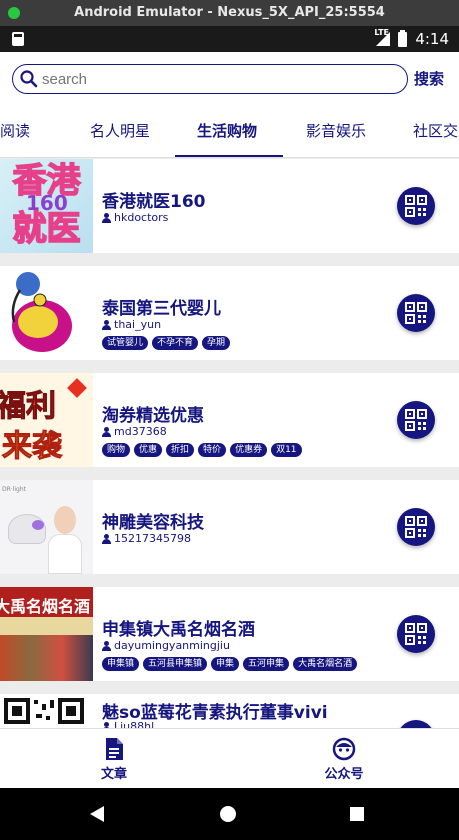  Describe the element at coordinates (153, 523) in the screenshot. I see `account-name: 神雕美容科技` at that location.